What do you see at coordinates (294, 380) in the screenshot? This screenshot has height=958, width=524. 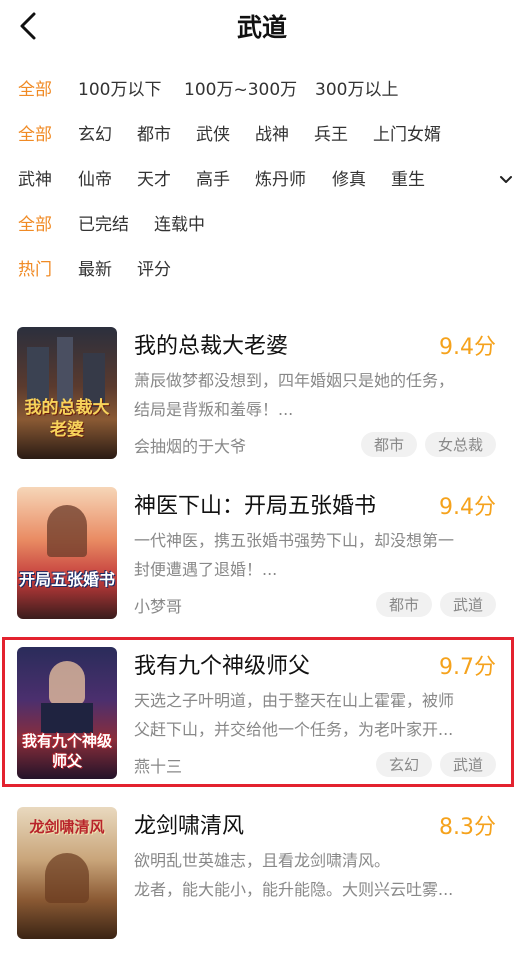 I see `description-line: 萧辰做梦都没想到，四年婚姻只是她的任务，` at bounding box center [294, 380].